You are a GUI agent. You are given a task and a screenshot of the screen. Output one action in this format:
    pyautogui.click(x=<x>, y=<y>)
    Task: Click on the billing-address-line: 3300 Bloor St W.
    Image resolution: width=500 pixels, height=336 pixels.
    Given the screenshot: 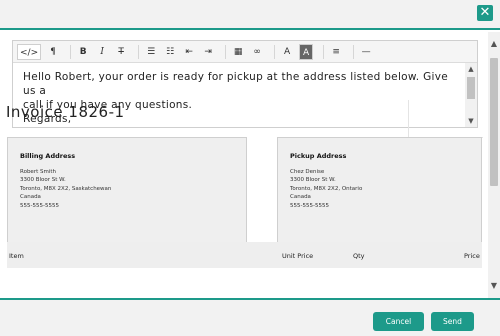 What is the action you would take?
    pyautogui.click(x=43, y=180)
    